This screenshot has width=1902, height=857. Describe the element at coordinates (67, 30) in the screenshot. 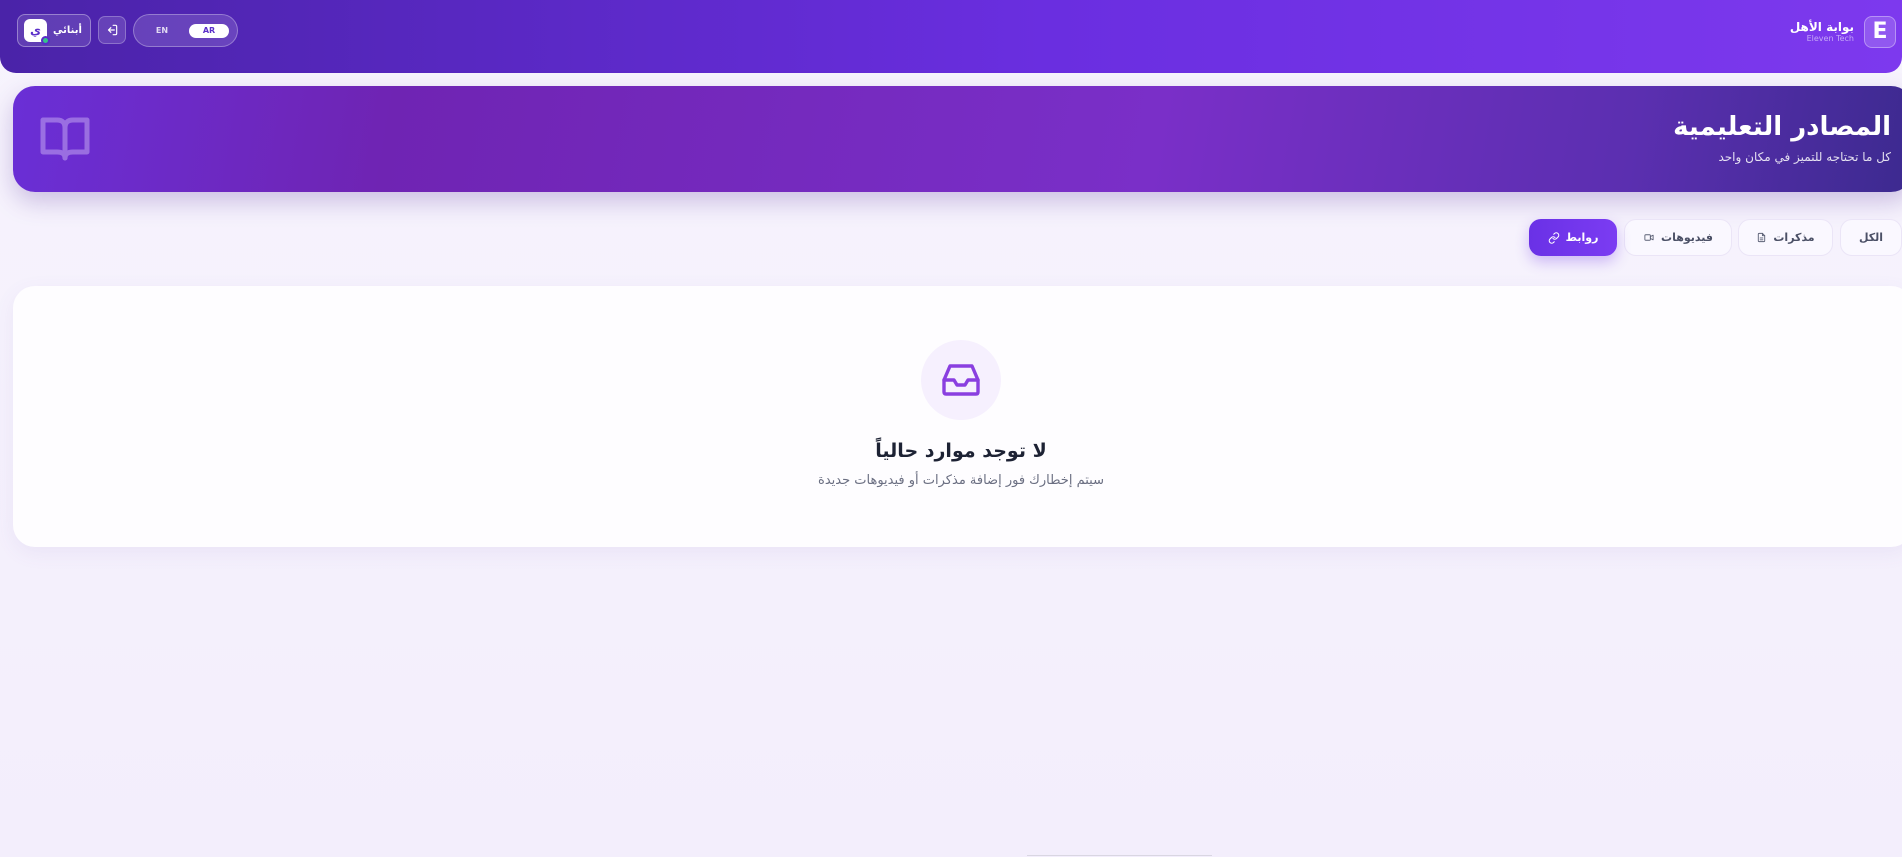

I see `user-name: أبنائي` at that location.